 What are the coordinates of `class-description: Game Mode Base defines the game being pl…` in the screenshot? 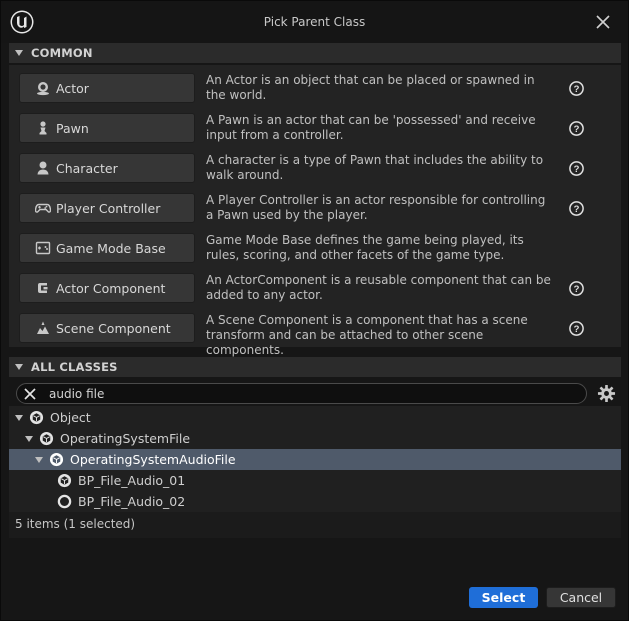 It's located at (365, 247).